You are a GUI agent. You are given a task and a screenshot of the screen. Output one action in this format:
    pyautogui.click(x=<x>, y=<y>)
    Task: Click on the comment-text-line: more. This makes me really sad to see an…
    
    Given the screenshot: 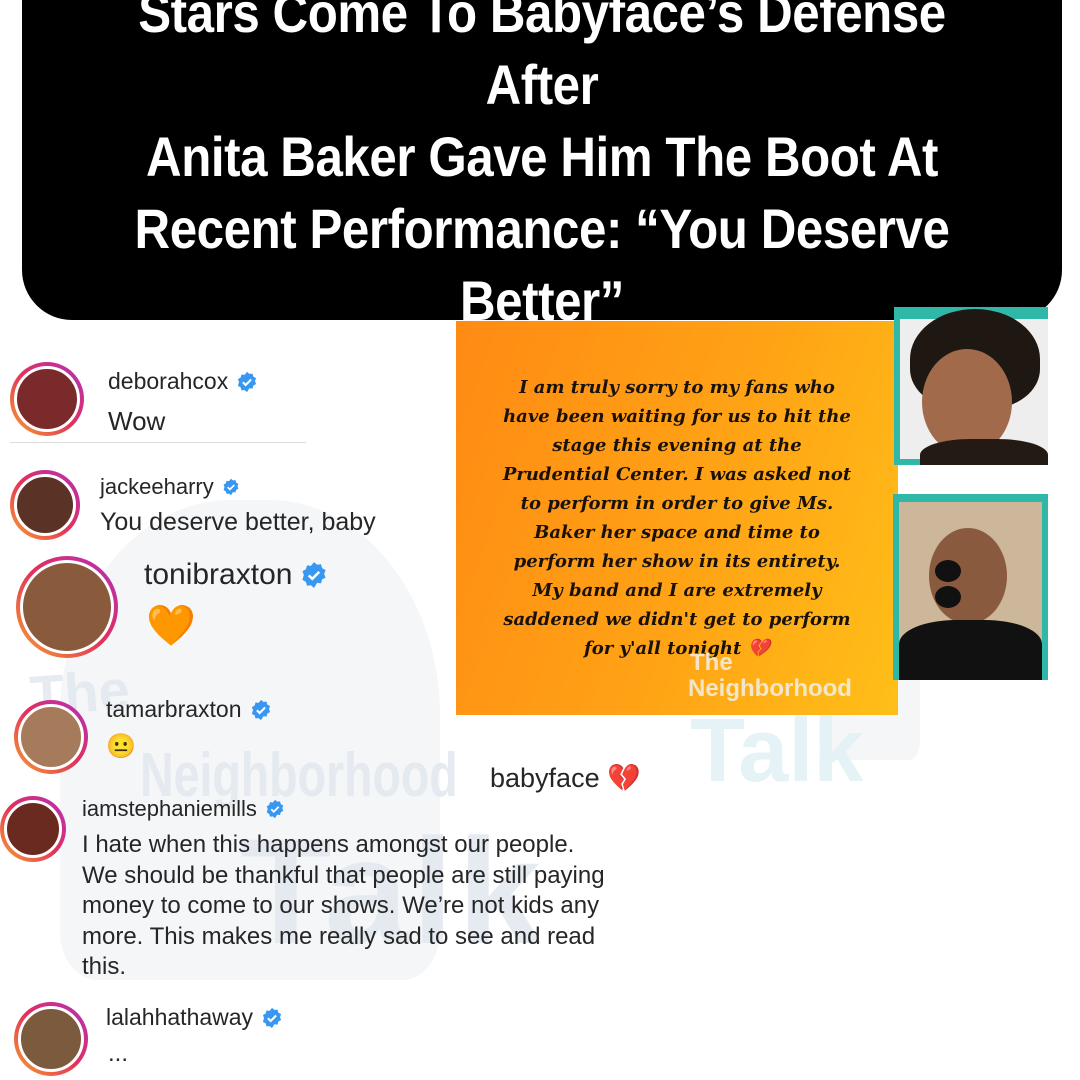 What is the action you would take?
    pyautogui.click(x=339, y=936)
    